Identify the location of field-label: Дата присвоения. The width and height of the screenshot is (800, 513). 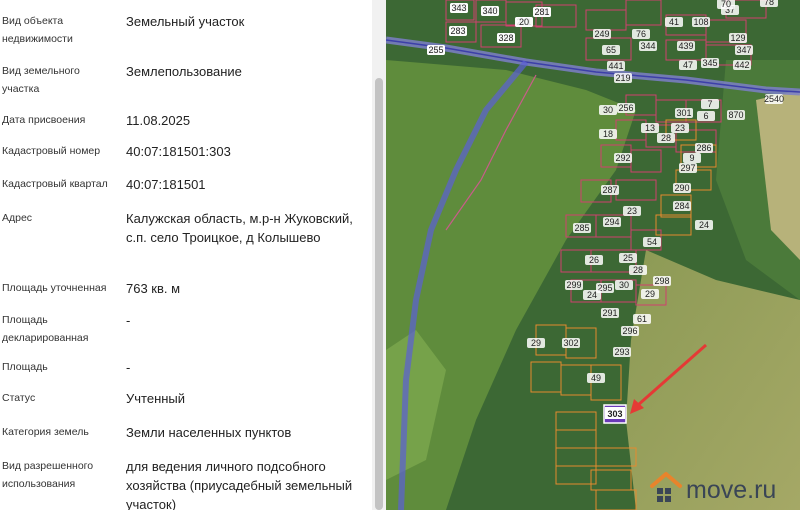
(44, 120).